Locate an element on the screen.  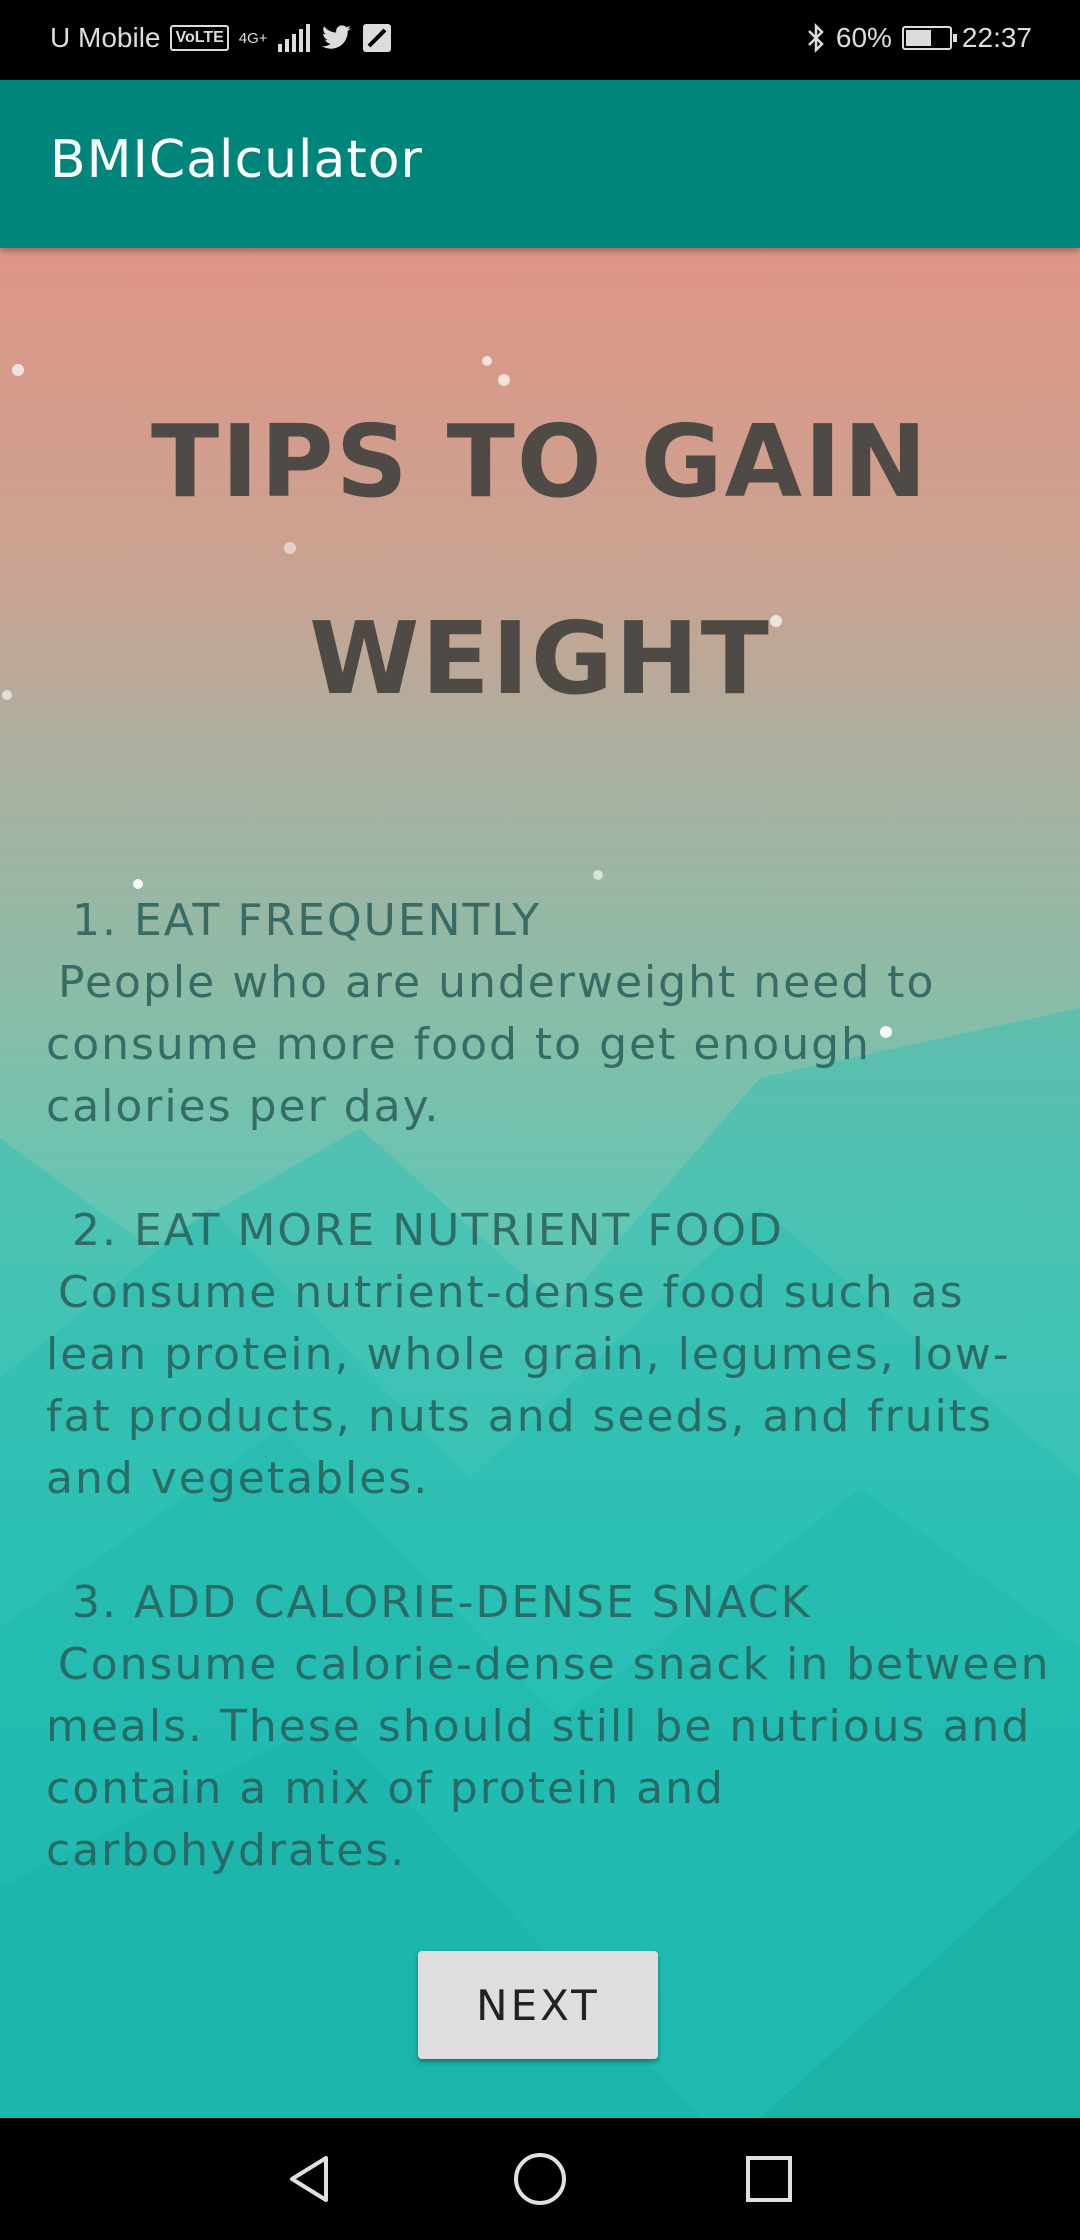
tip-title: 3. ADD CALORIE-DENSE SNACK is located at coordinates (442, 1602).